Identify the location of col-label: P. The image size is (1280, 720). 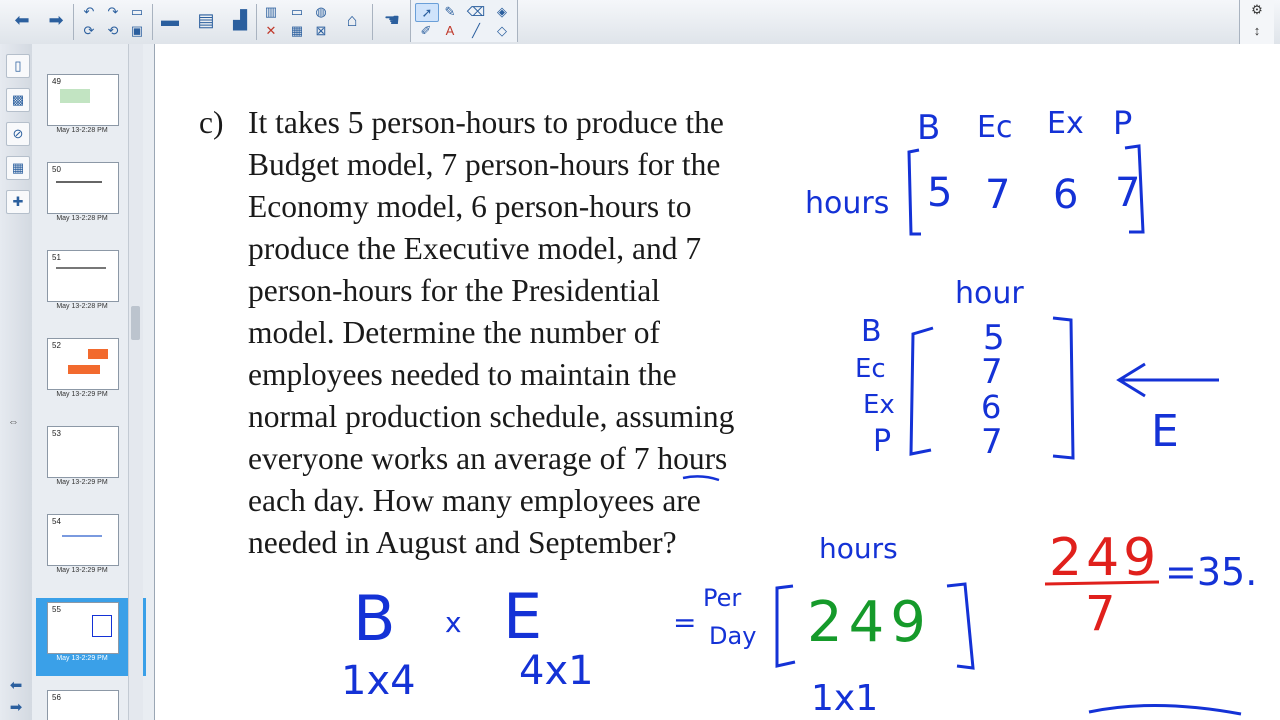
(882, 441).